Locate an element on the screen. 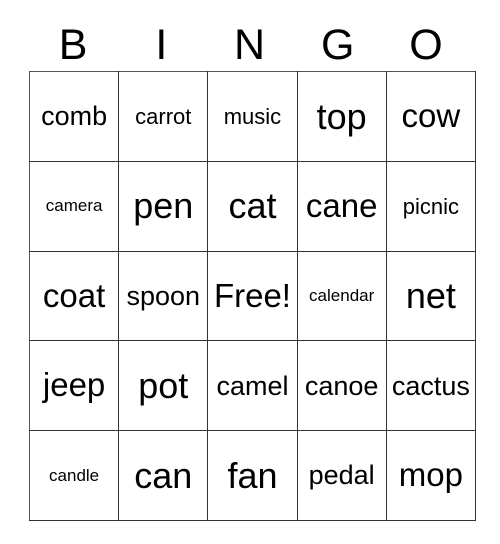 The image size is (500, 544). bingo-cell: mop is located at coordinates (431, 475).